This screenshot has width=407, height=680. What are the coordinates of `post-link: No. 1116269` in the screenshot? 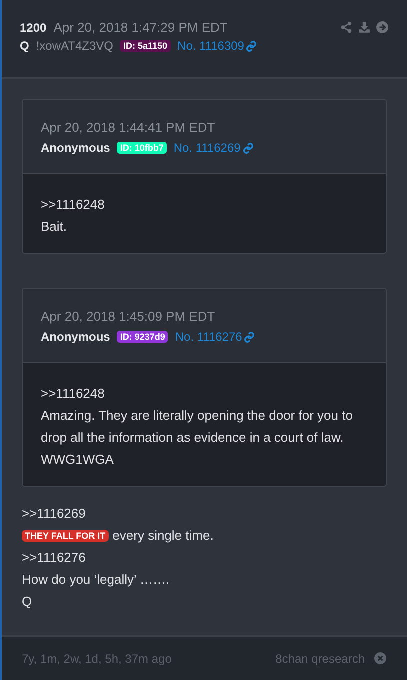 It's located at (214, 148).